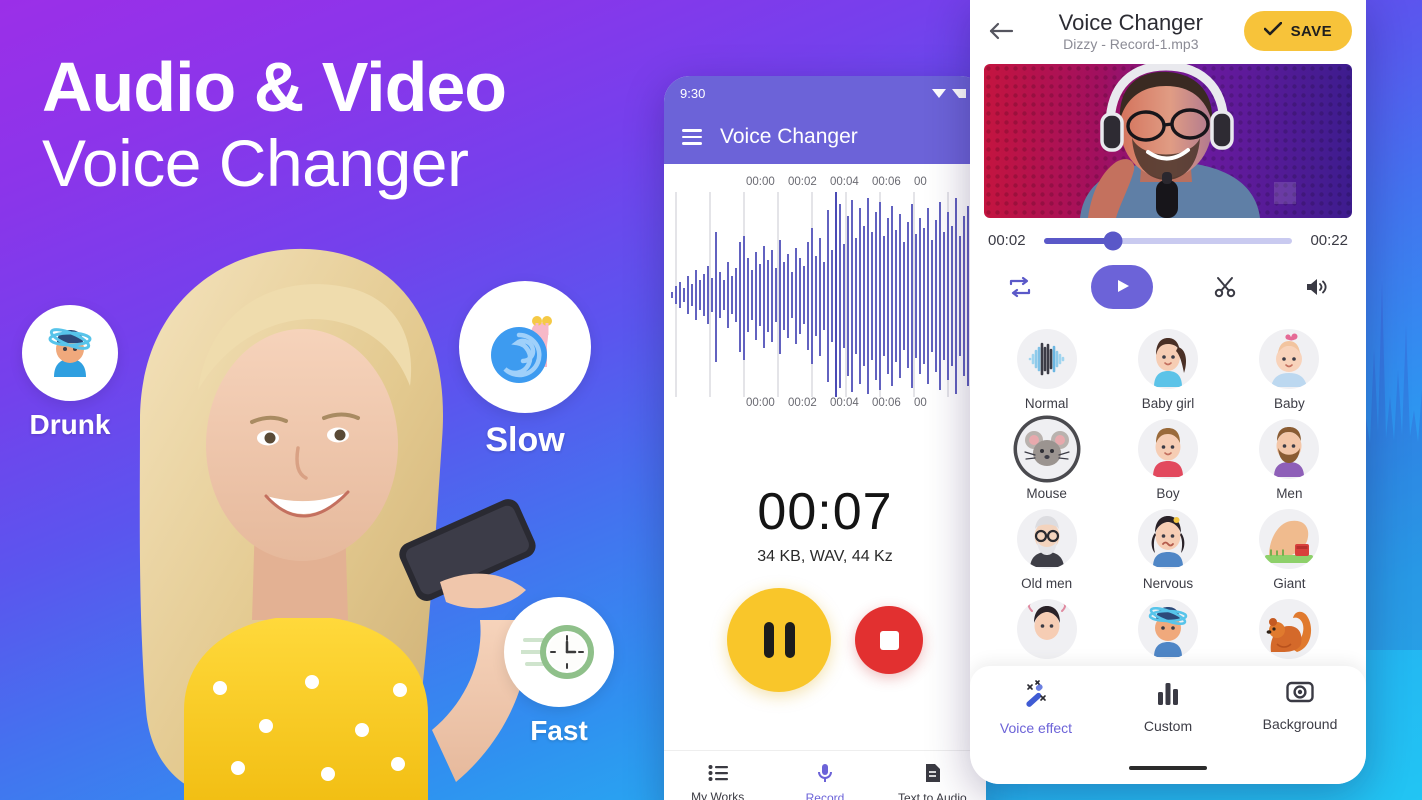  I want to click on effect-label: Mouse, so click(1046, 494).